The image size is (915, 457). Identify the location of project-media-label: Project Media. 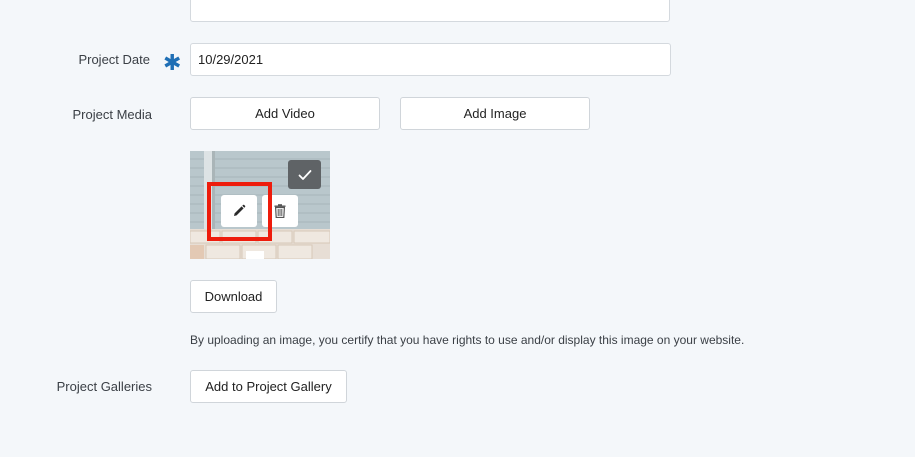
(112, 114).